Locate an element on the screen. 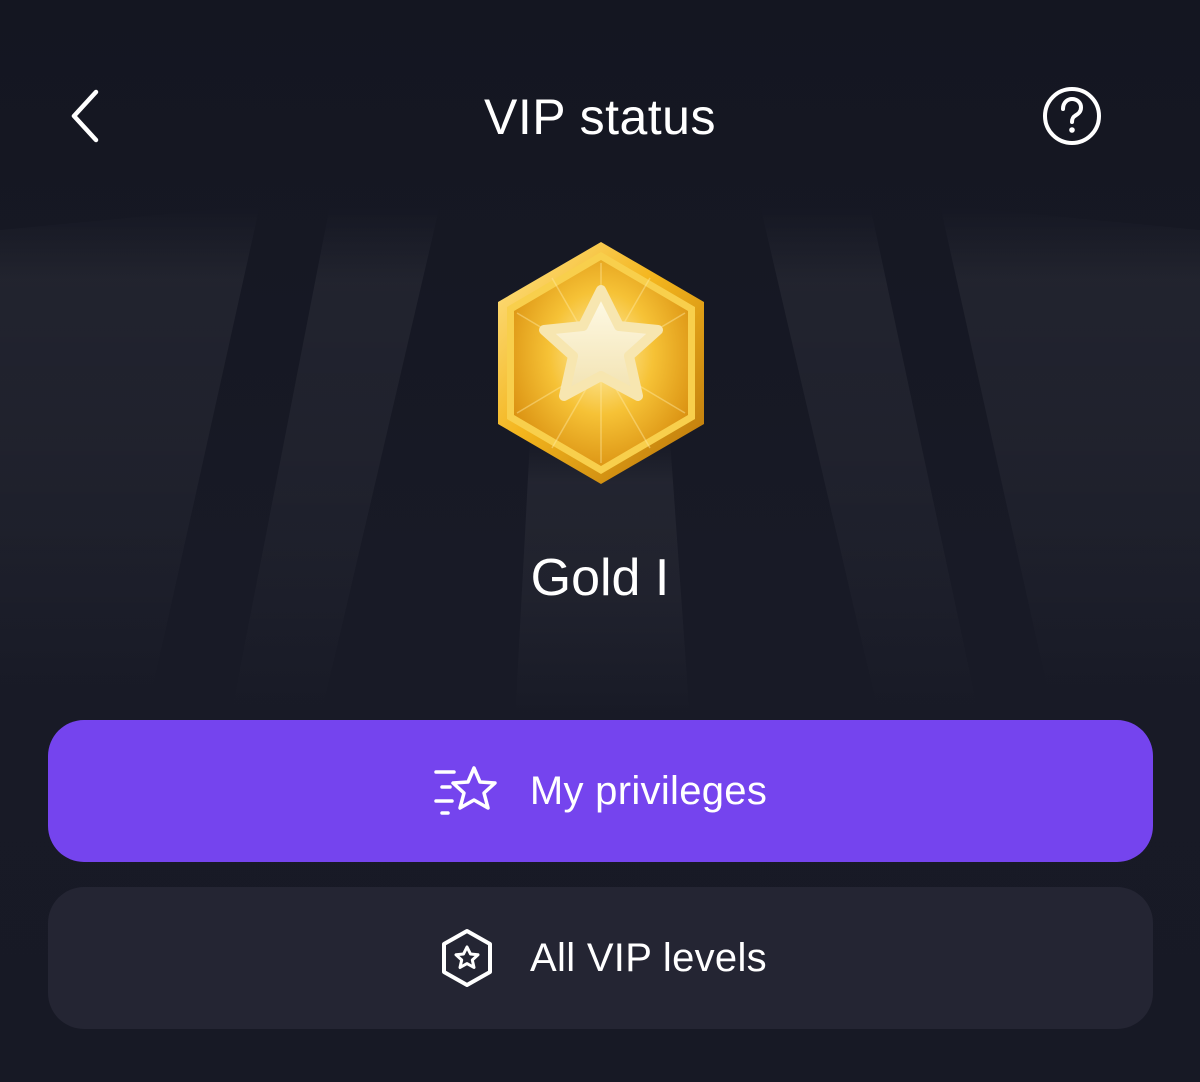 The height and width of the screenshot is (1082, 1200). hexagon-star-icon is located at coordinates (467, 958).